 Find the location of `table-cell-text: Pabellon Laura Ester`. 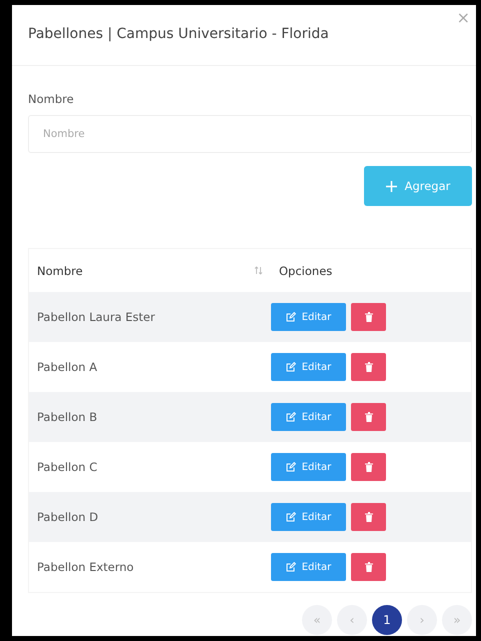

table-cell-text: Pabellon Laura Ester is located at coordinates (96, 317).